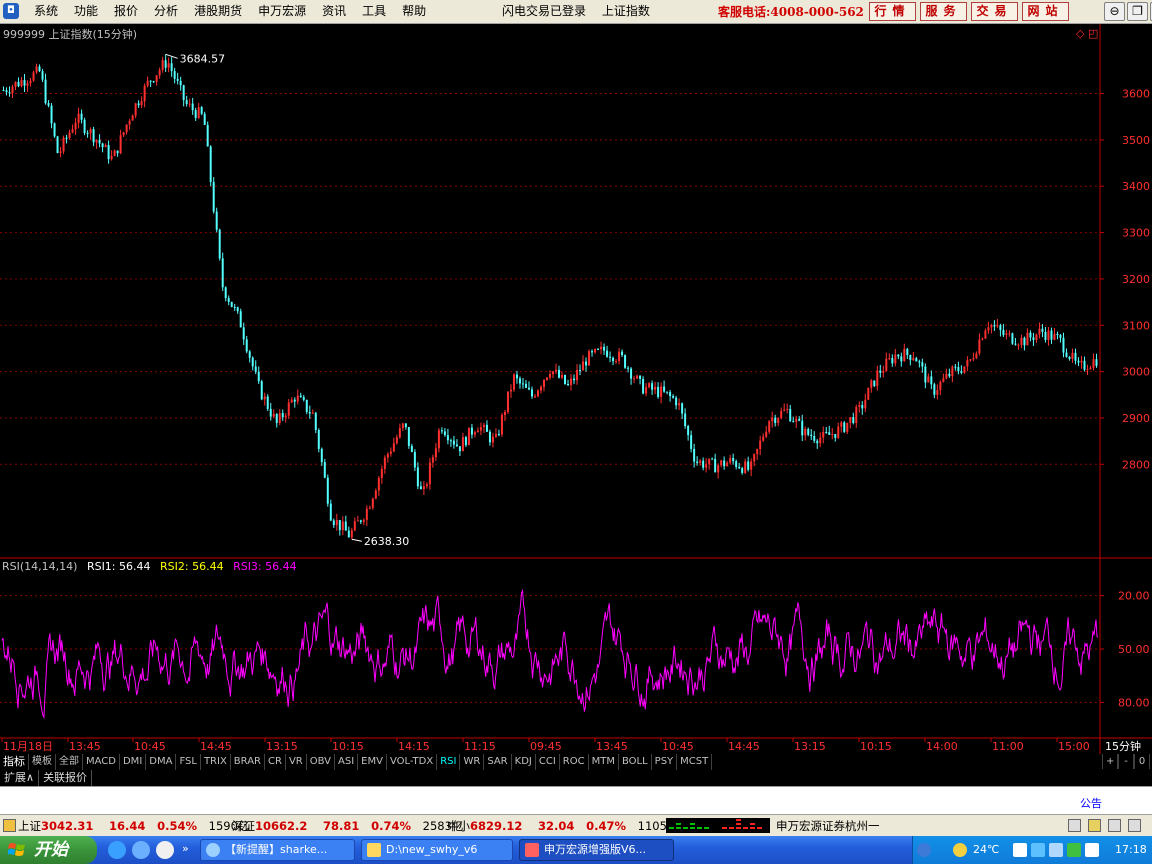  I want to click on add-panel-button: +, so click(1110, 761).